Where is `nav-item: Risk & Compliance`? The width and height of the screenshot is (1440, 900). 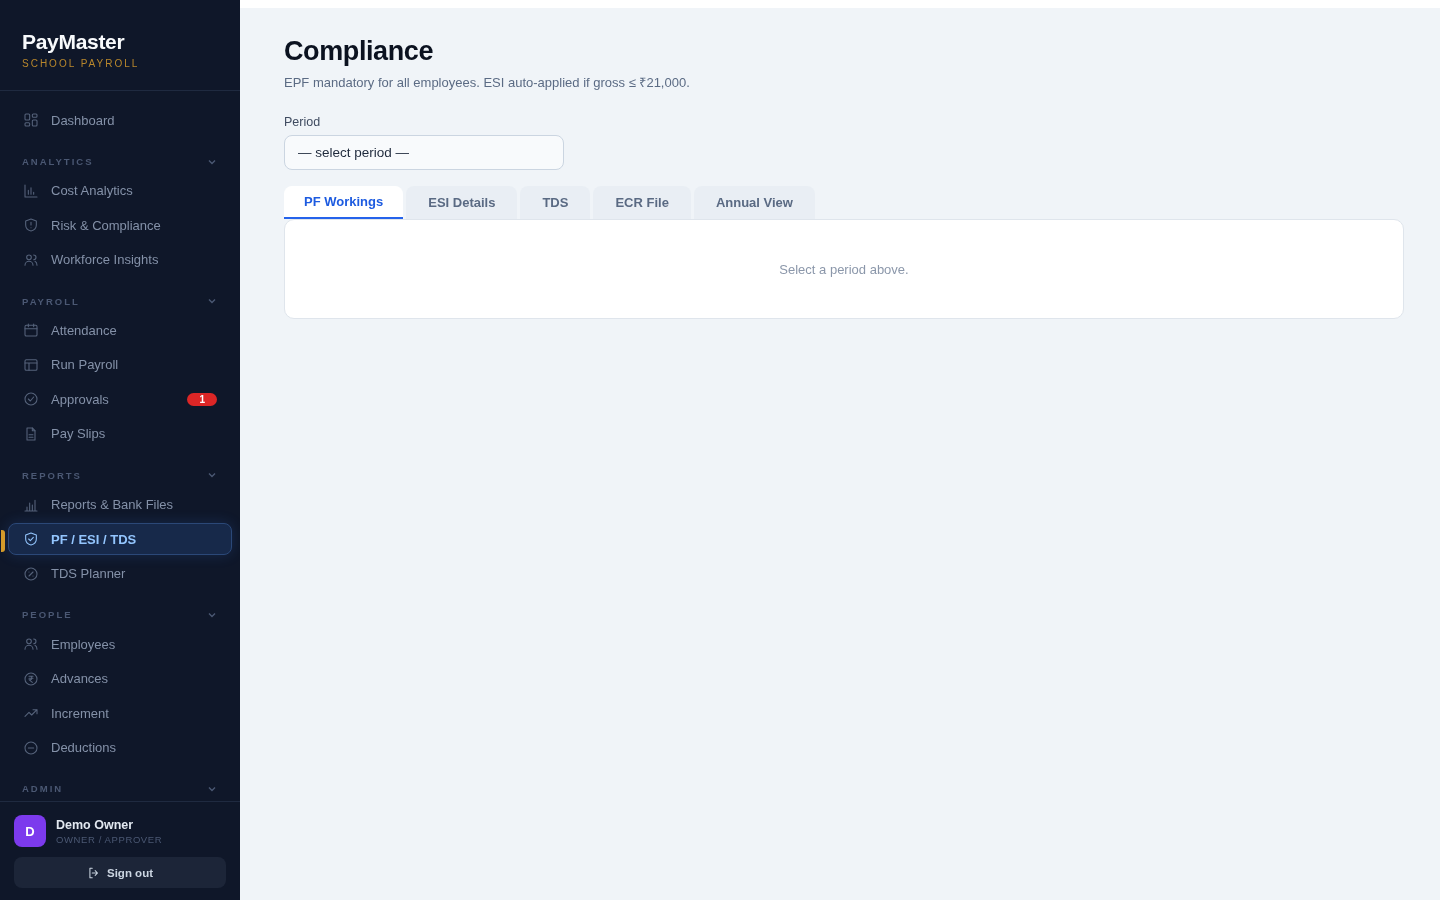 nav-item: Risk & Compliance is located at coordinates (120, 225).